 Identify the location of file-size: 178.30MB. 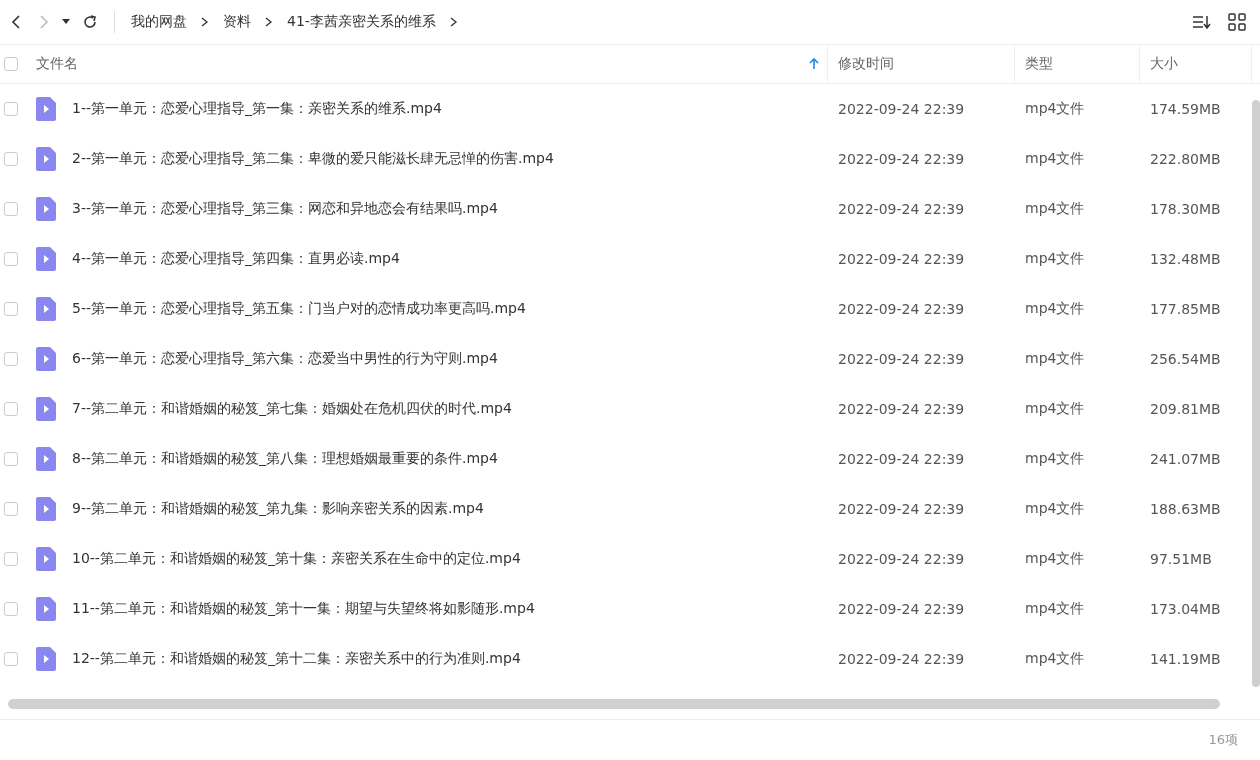
(1185, 209).